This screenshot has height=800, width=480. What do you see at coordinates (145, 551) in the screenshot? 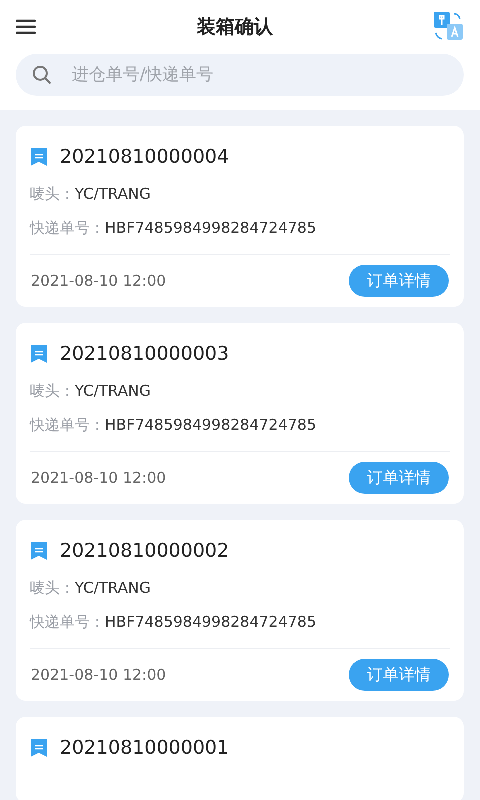
I see `order-number: 20210810000002` at bounding box center [145, 551].